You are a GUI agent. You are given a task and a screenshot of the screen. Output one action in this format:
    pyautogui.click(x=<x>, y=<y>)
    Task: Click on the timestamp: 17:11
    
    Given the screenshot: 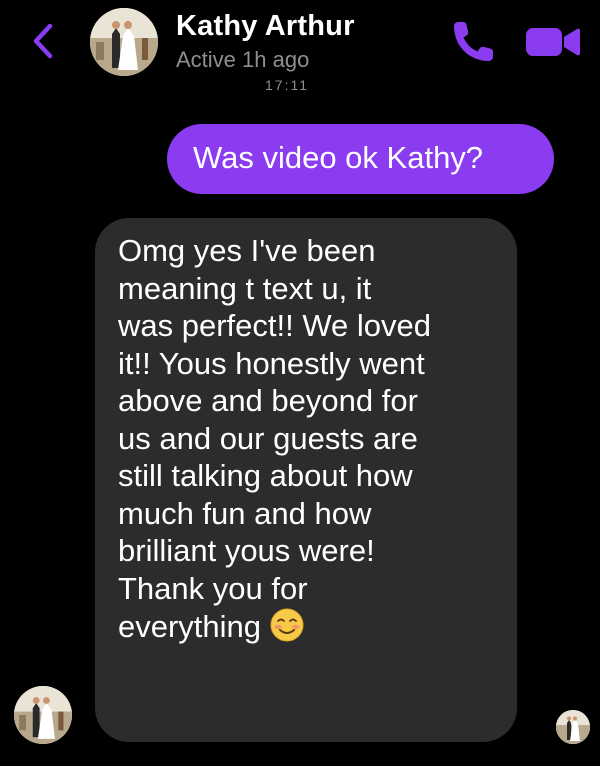 What is the action you would take?
    pyautogui.click(x=287, y=85)
    